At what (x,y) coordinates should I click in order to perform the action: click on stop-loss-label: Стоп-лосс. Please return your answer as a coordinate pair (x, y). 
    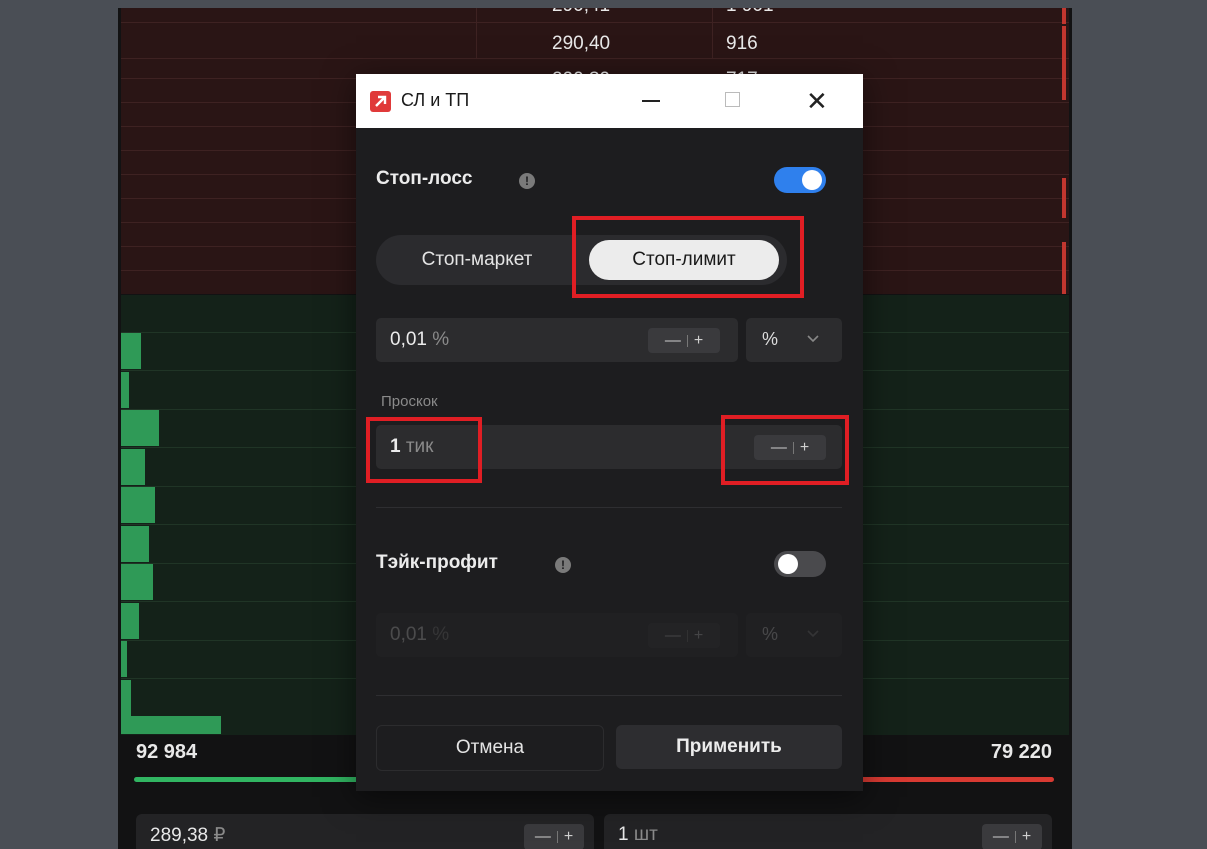
    Looking at the image, I should click on (424, 178).